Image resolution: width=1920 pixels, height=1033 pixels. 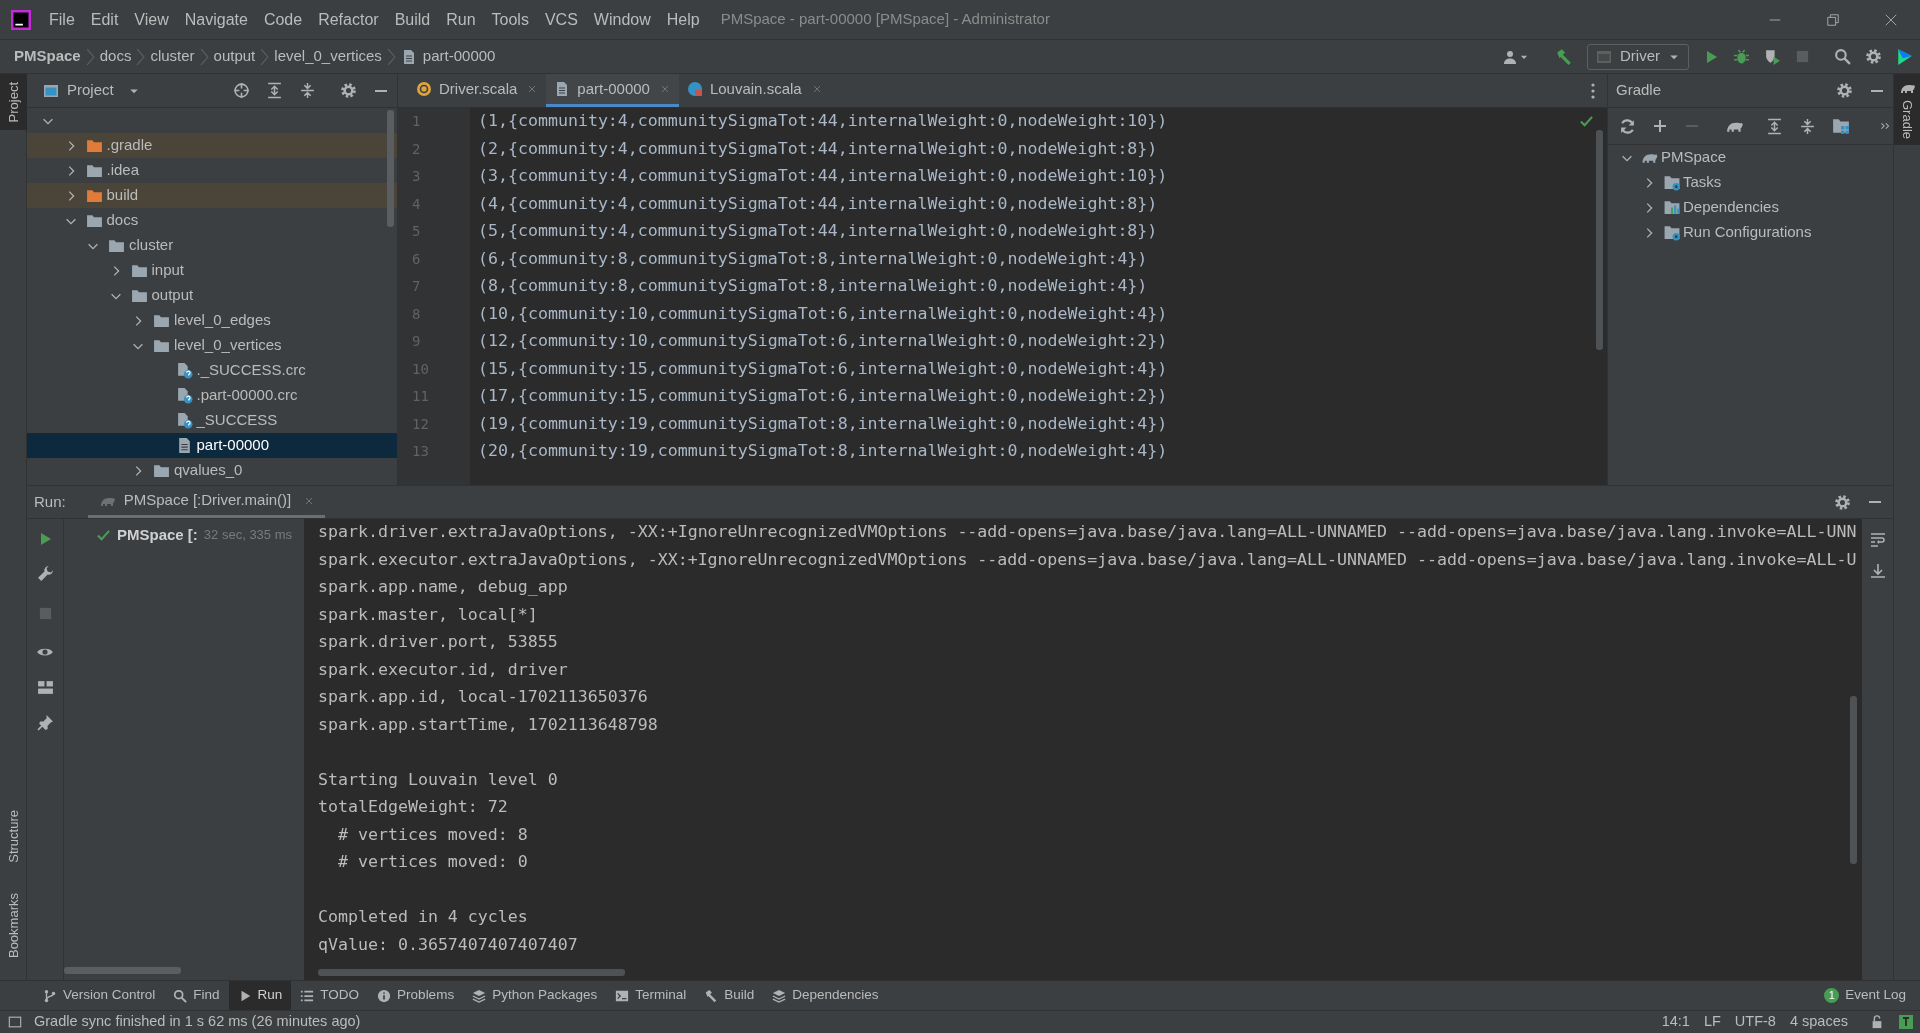 I want to click on tree-item: Dependencies, so click(x=1750, y=207).